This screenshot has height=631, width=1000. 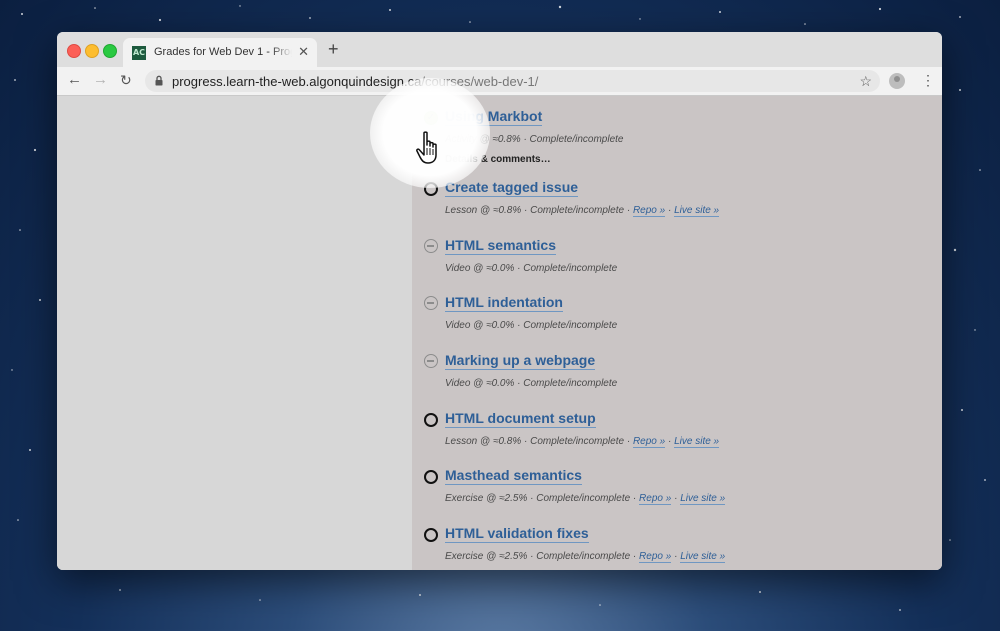 What do you see at coordinates (159, 80) in the screenshot?
I see `lock-icon` at bounding box center [159, 80].